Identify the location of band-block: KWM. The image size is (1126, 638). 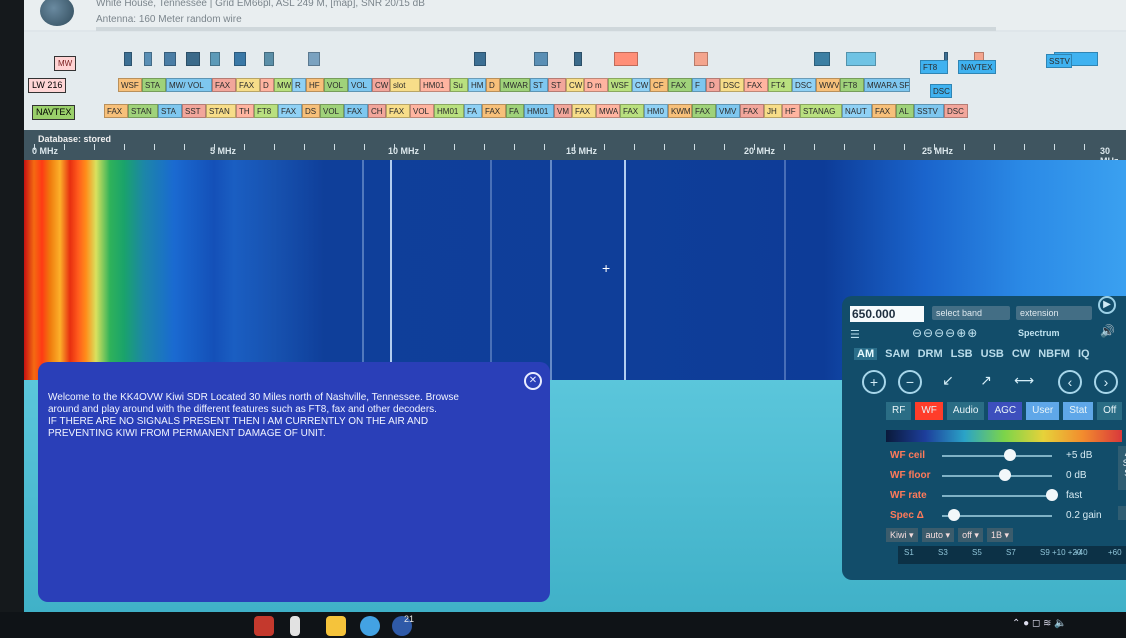
(680, 111).